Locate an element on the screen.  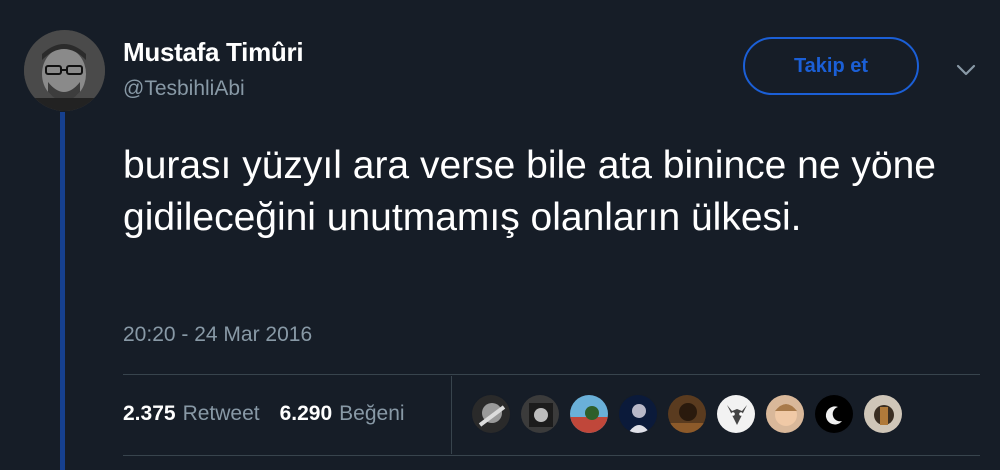
avatar is located at coordinates (64, 70).